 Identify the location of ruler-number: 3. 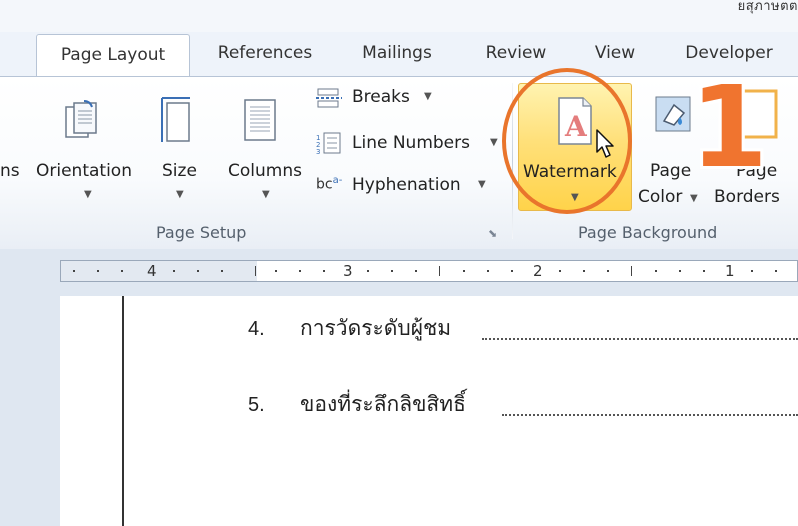
(348, 271).